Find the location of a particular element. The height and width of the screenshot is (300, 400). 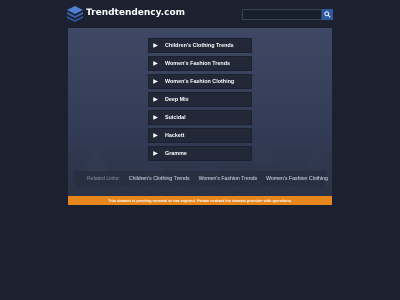

menu-item-label: Suicidal is located at coordinates (175, 117).